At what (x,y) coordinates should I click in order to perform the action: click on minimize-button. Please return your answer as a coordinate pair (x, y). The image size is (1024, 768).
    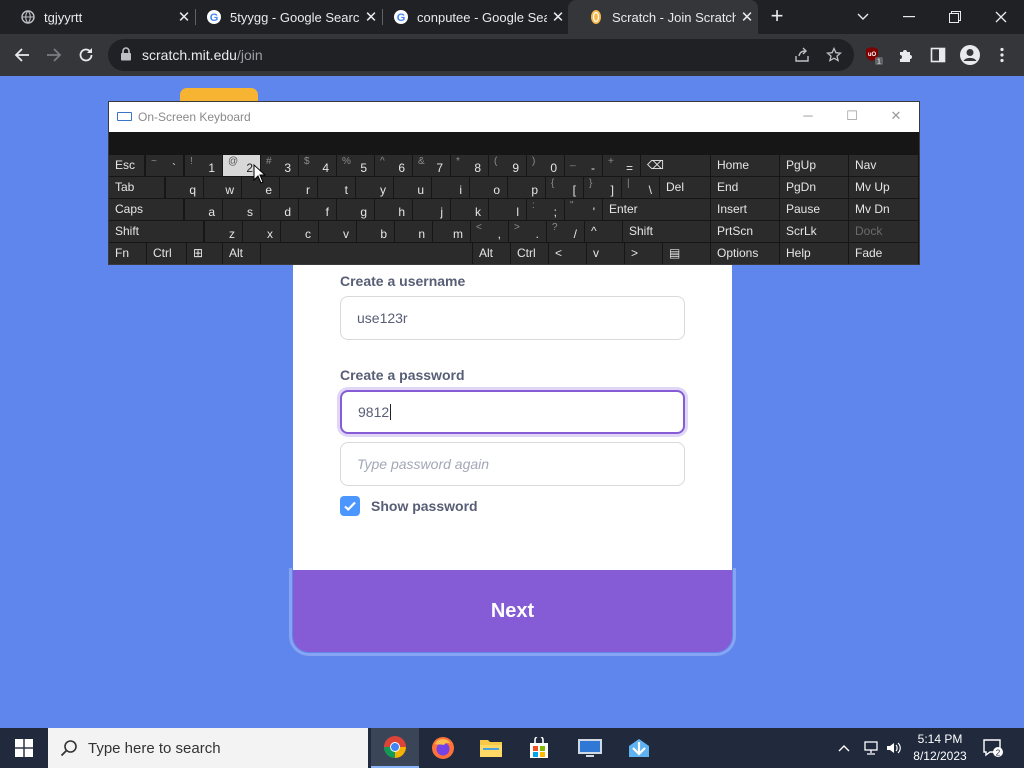
    Looking at the image, I should click on (909, 17).